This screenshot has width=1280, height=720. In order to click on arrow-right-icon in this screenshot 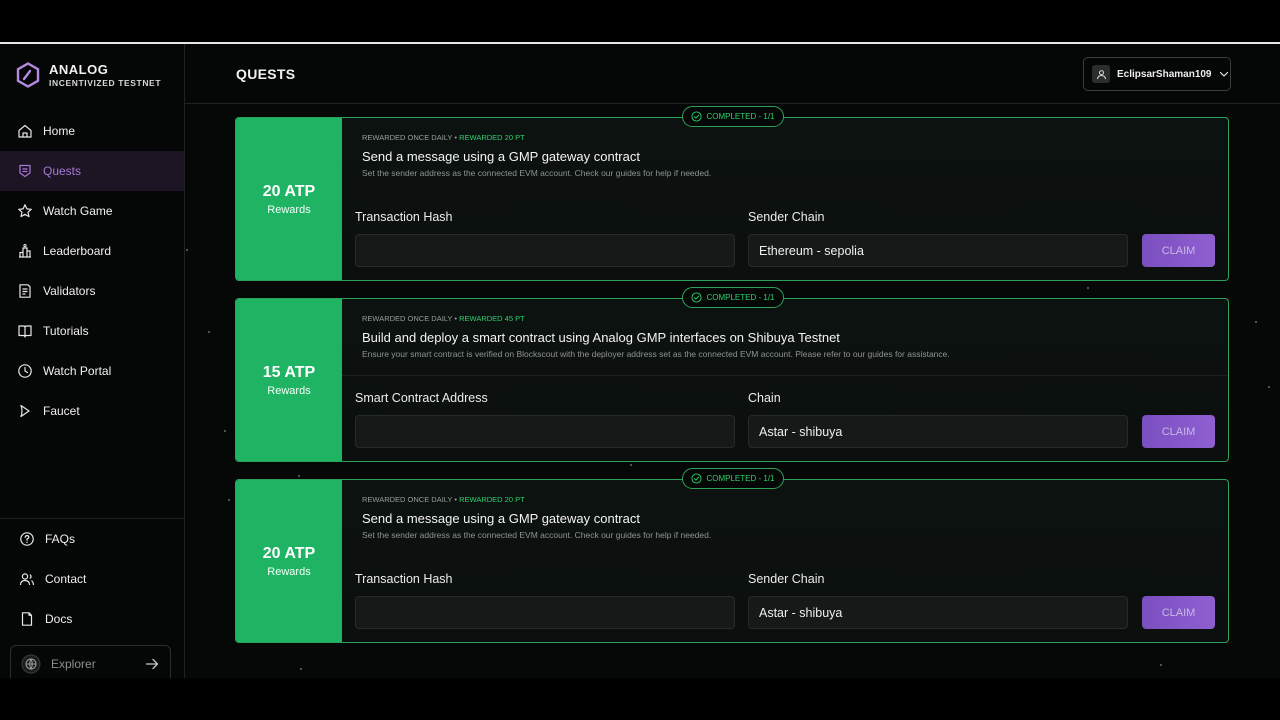, I will do `click(152, 664)`.